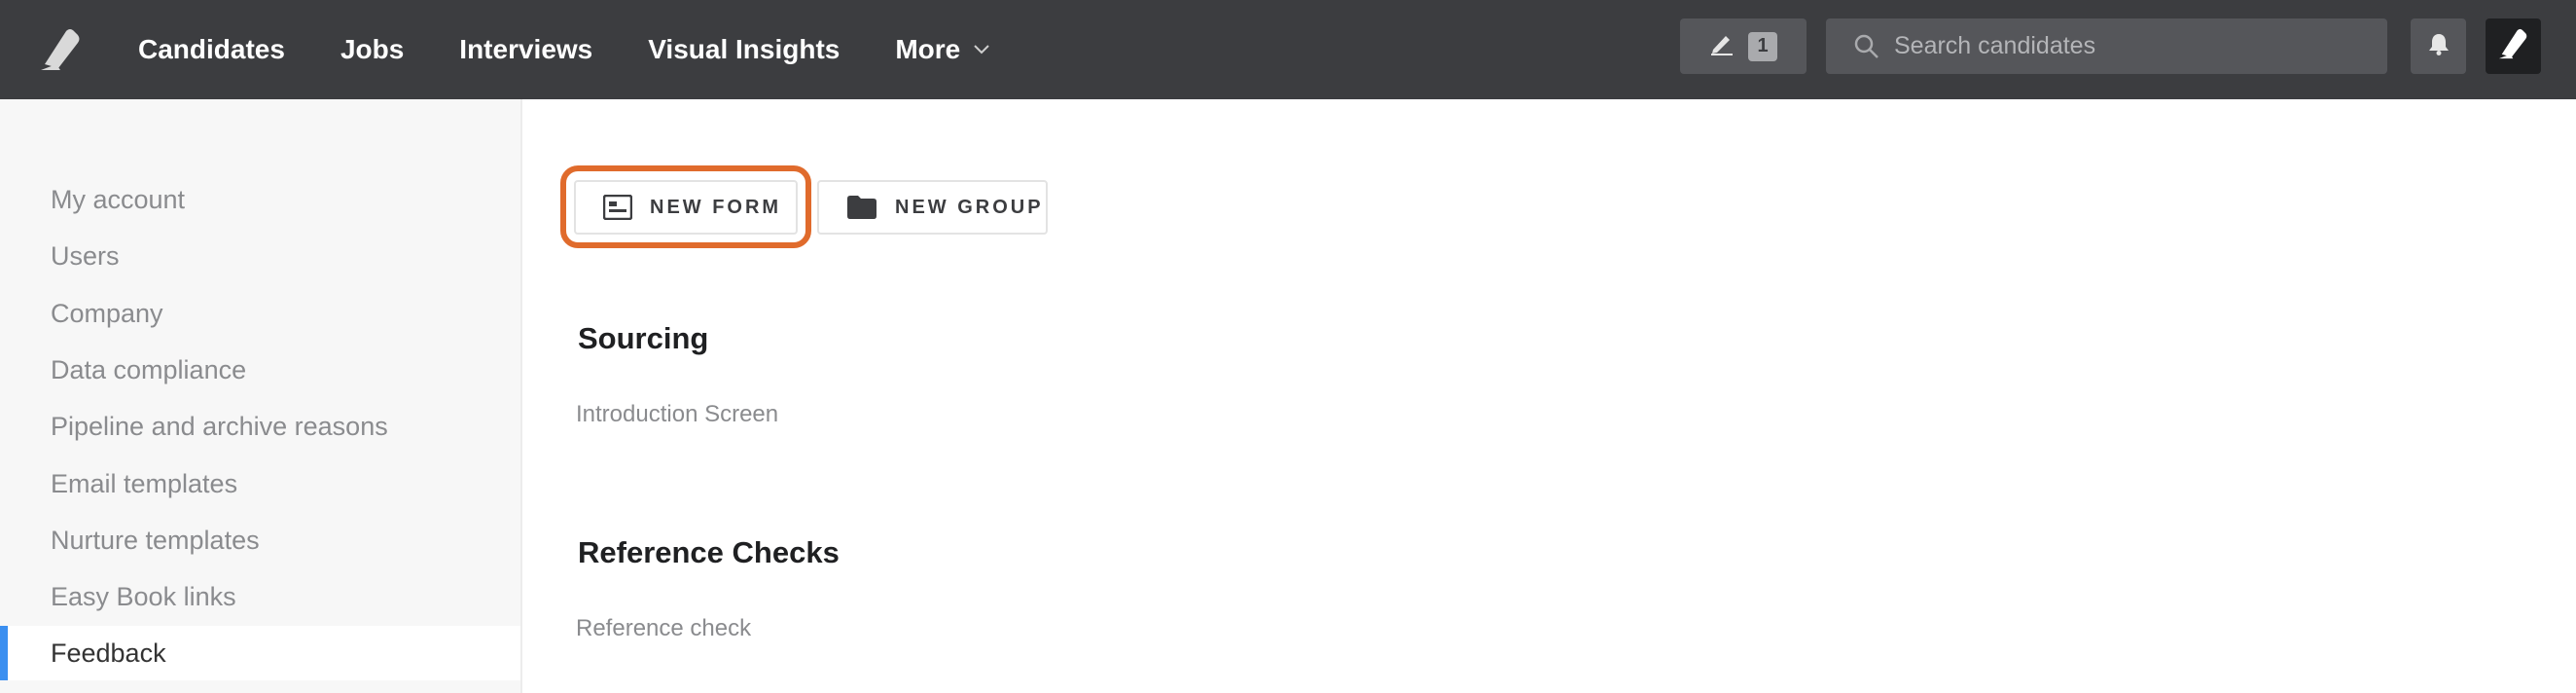 The height and width of the screenshot is (693, 2576). I want to click on new-group-button: NEW GROUP, so click(932, 207).